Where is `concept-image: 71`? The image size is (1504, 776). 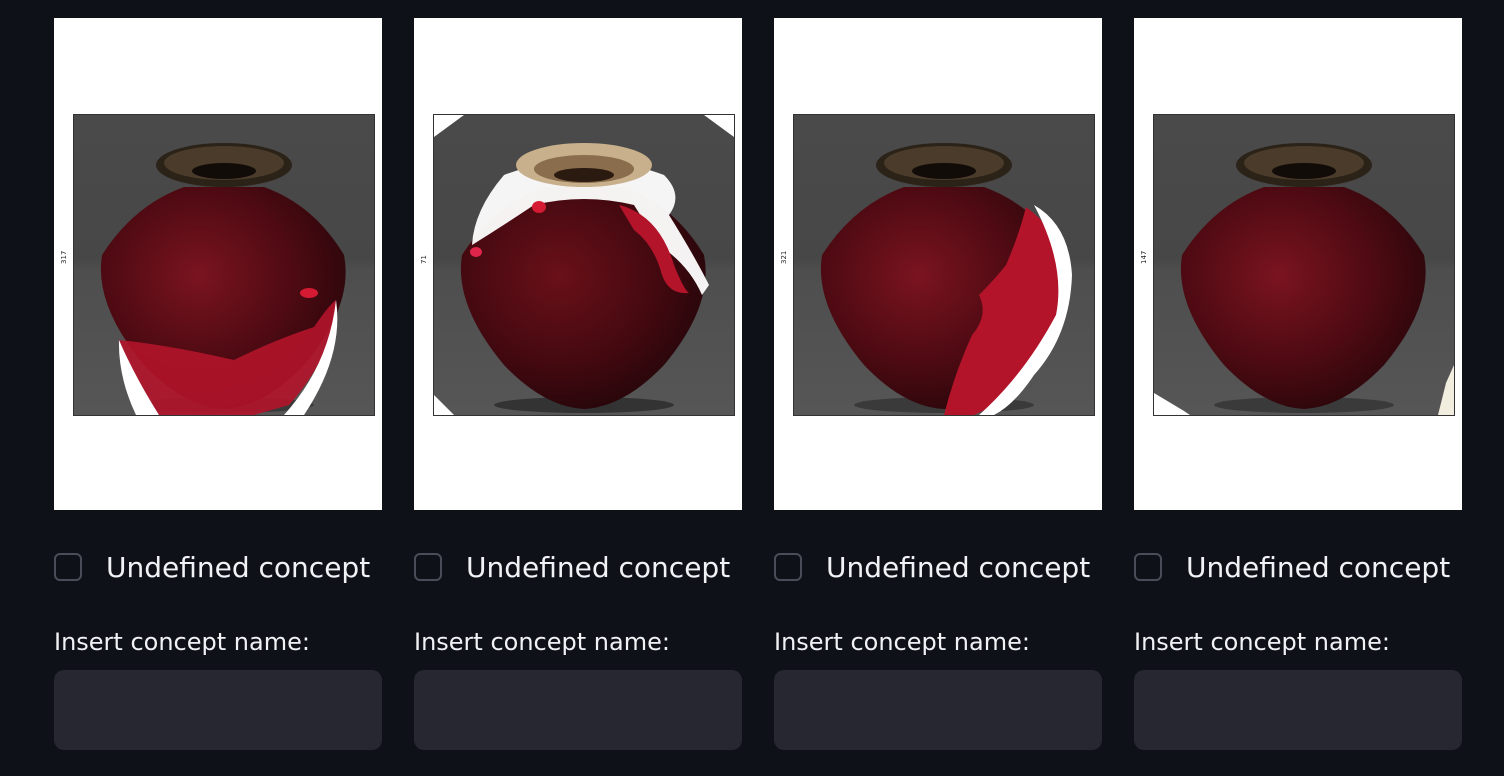 concept-image: 71 is located at coordinates (578, 264).